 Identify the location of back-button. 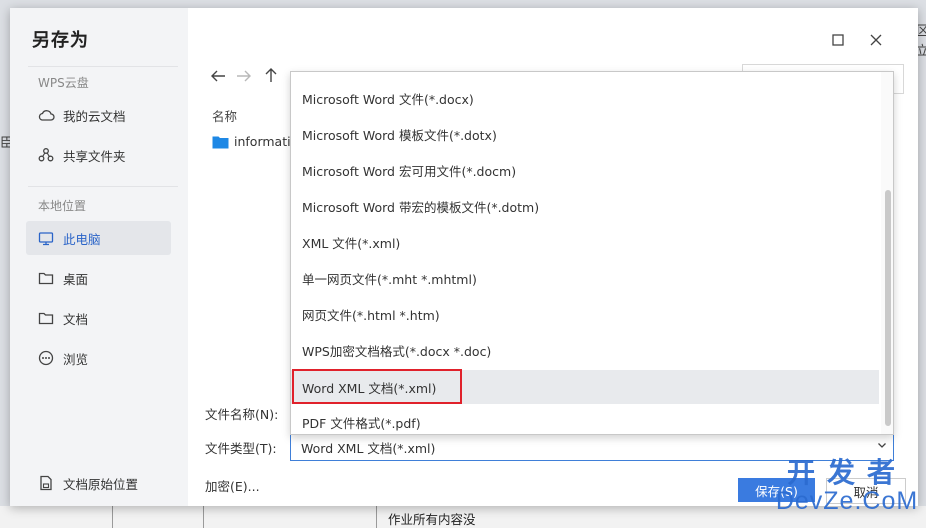
(218, 78).